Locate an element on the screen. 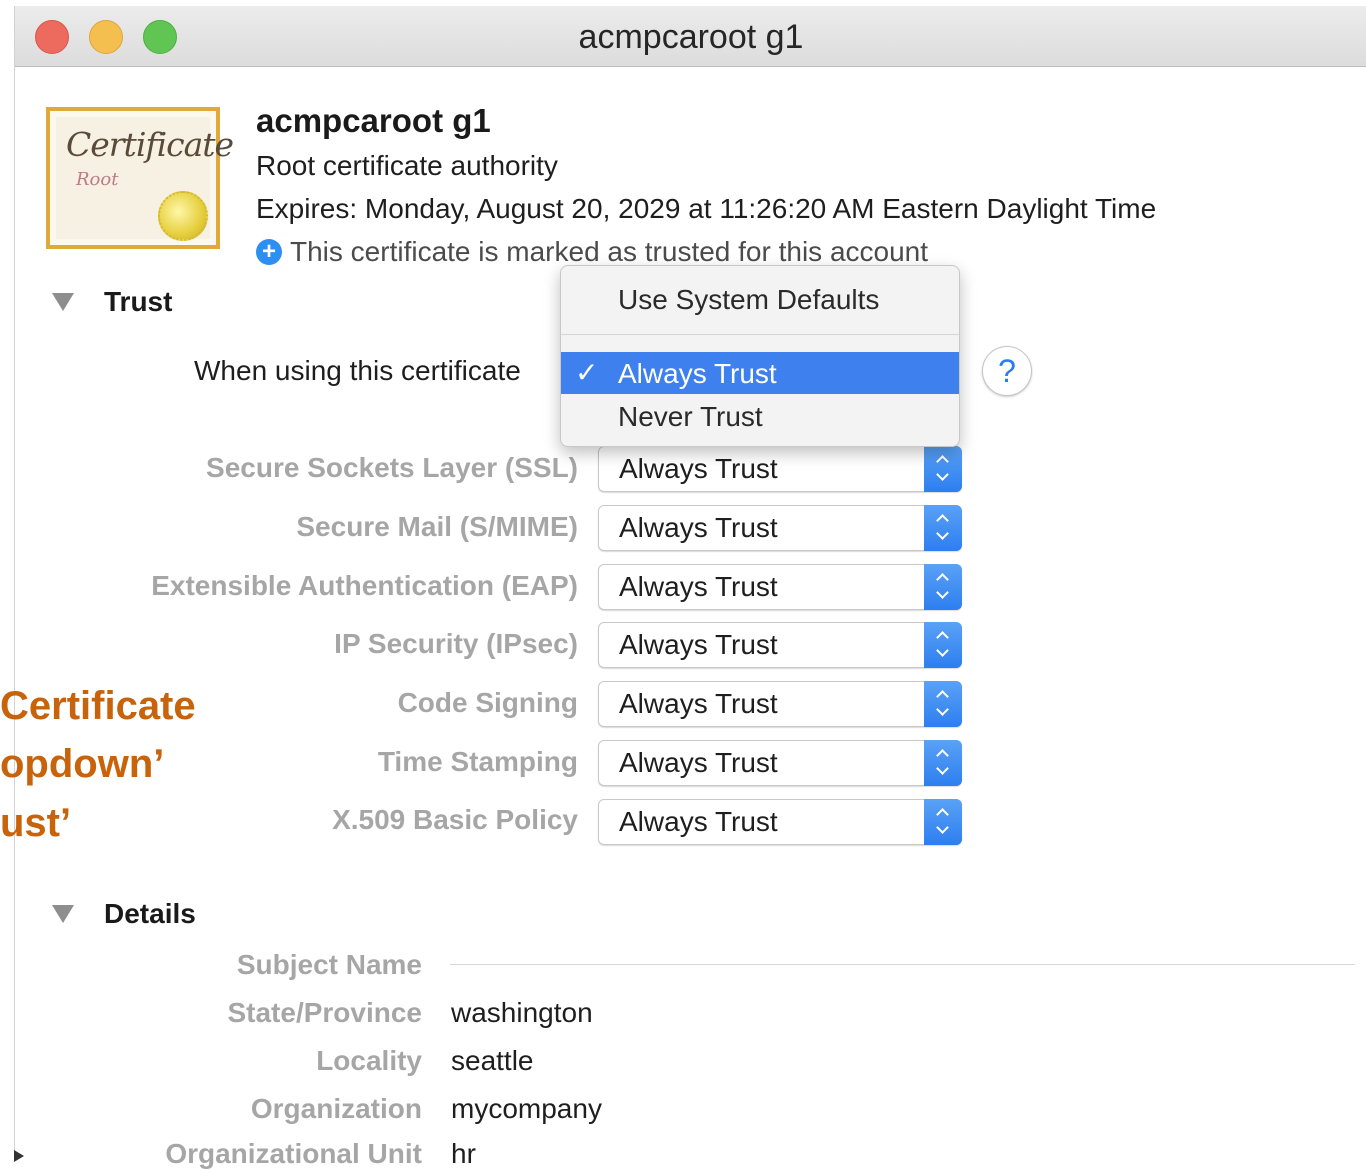 The height and width of the screenshot is (1170, 1366). menu-item-label: Always Trust is located at coordinates (697, 373).